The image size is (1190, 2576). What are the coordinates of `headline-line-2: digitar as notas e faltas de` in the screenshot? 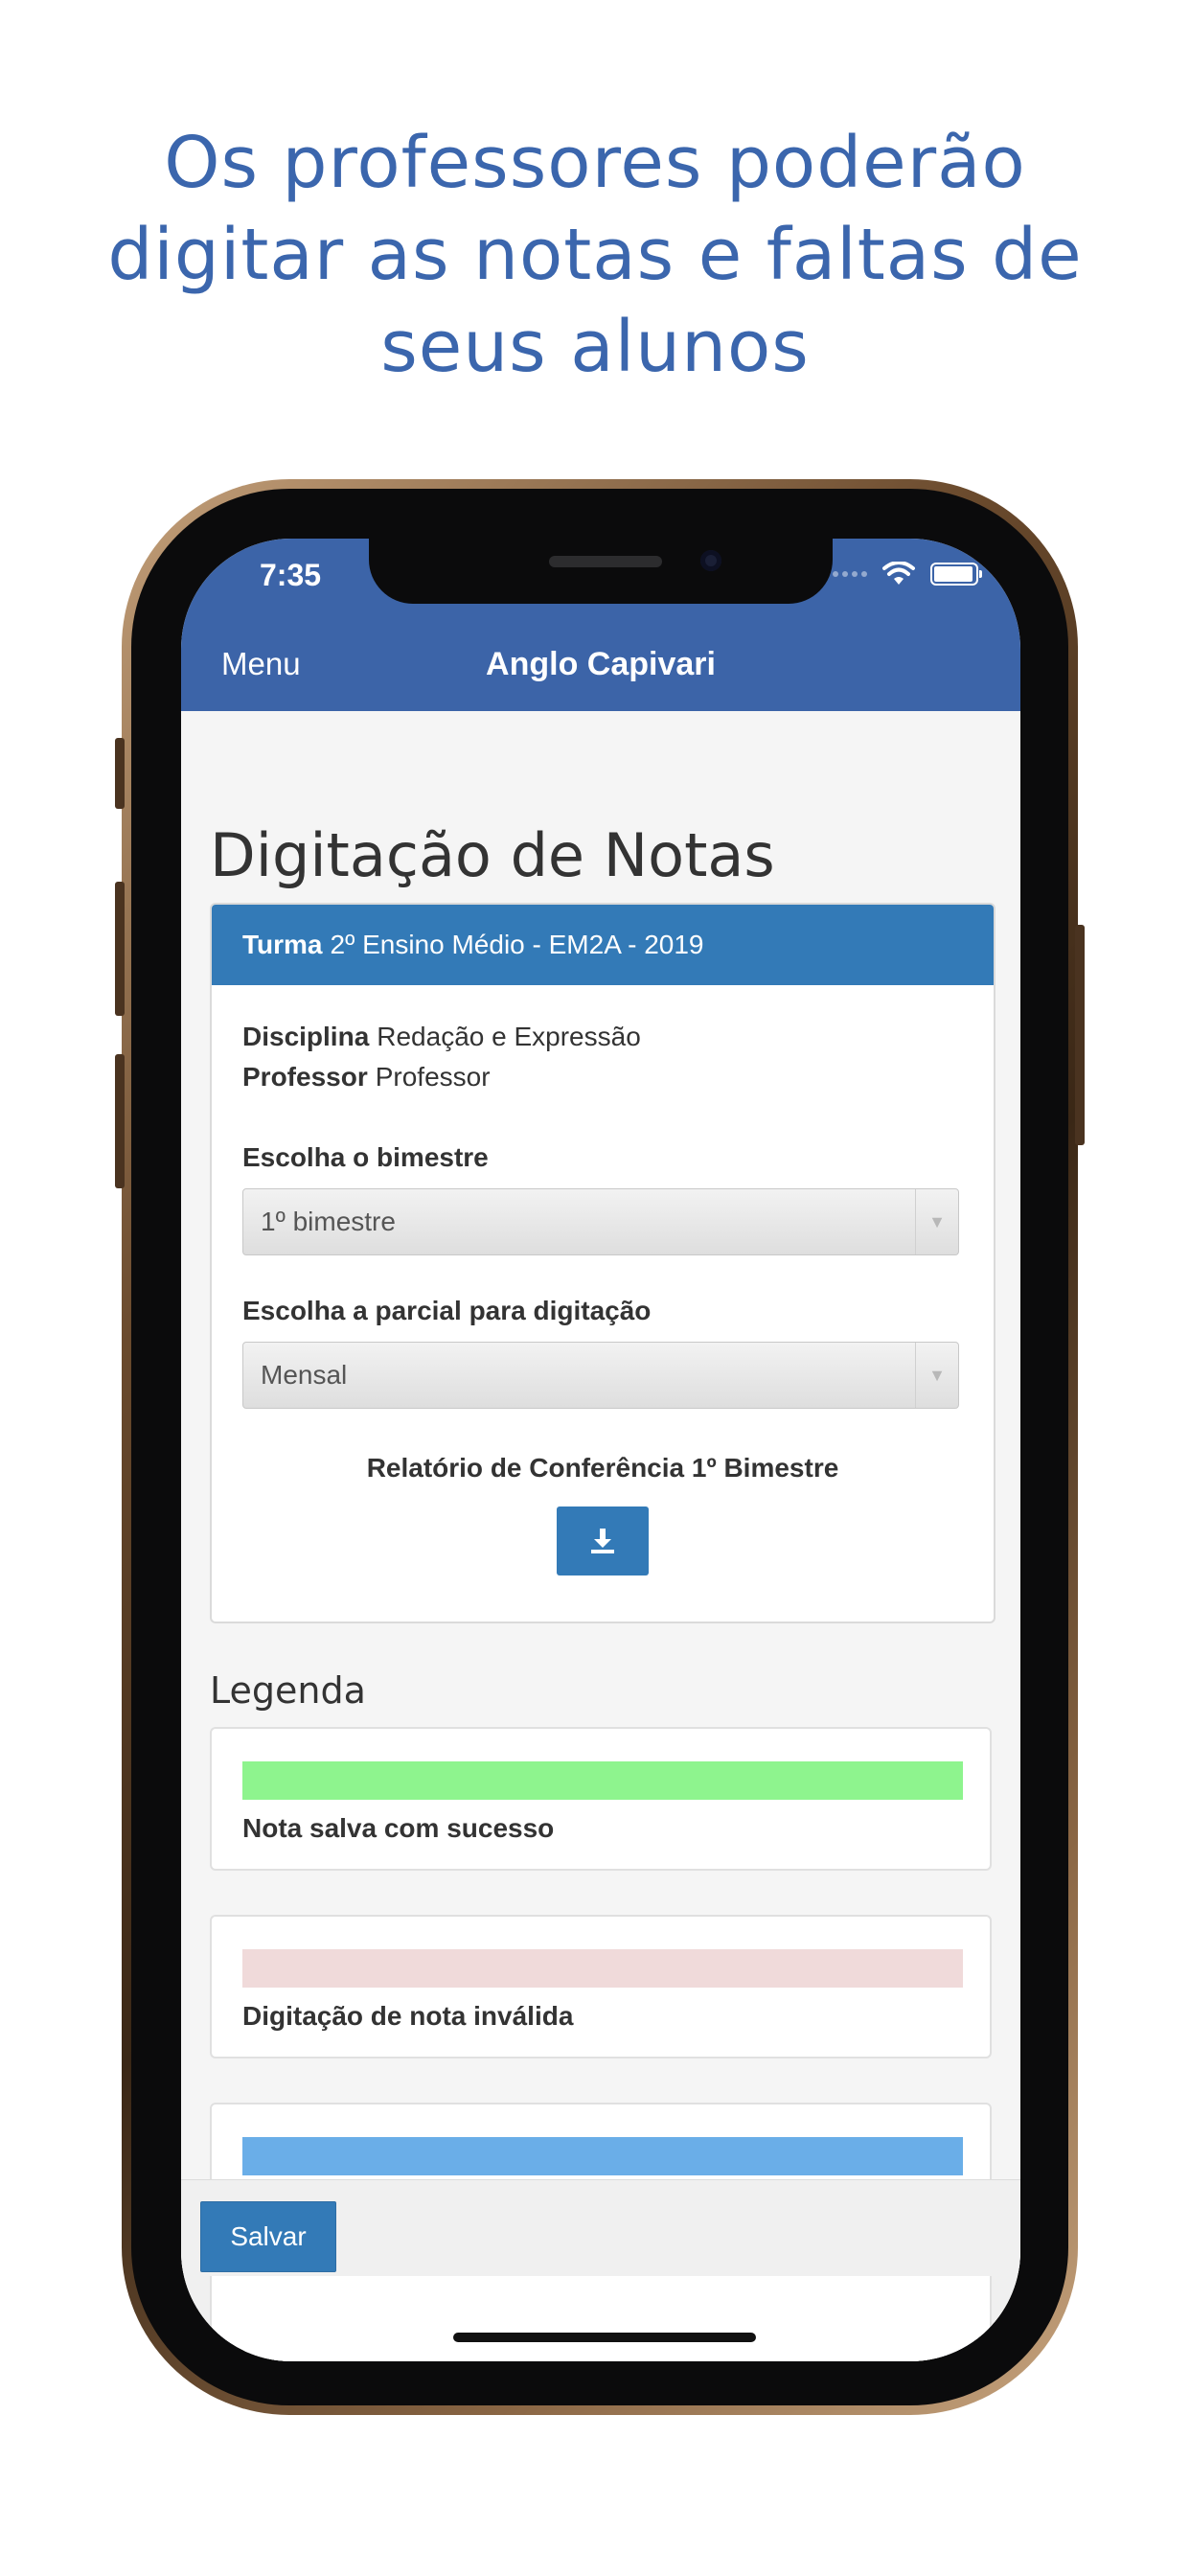 It's located at (595, 255).